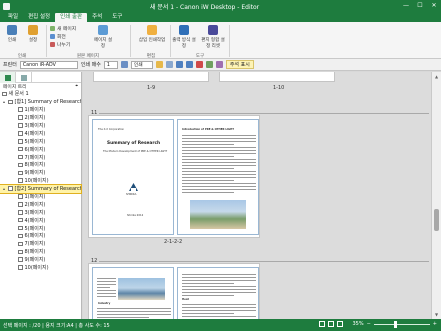  I want to click on page-thumbnail: Heat, so click(218, 293).